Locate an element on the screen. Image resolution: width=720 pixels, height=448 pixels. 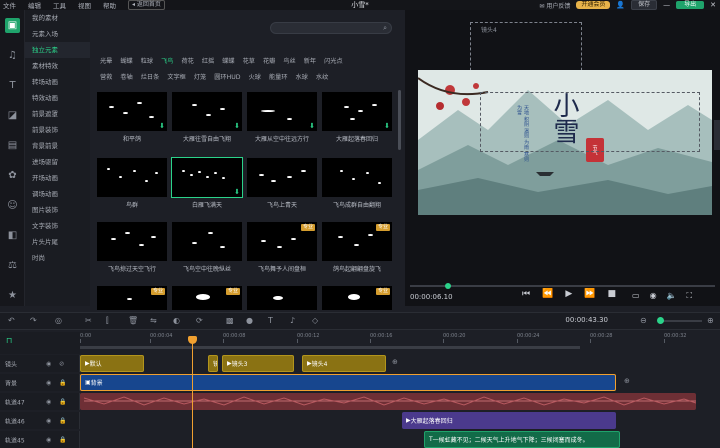
stop-icon: ■ is located at coordinates (611, 294).